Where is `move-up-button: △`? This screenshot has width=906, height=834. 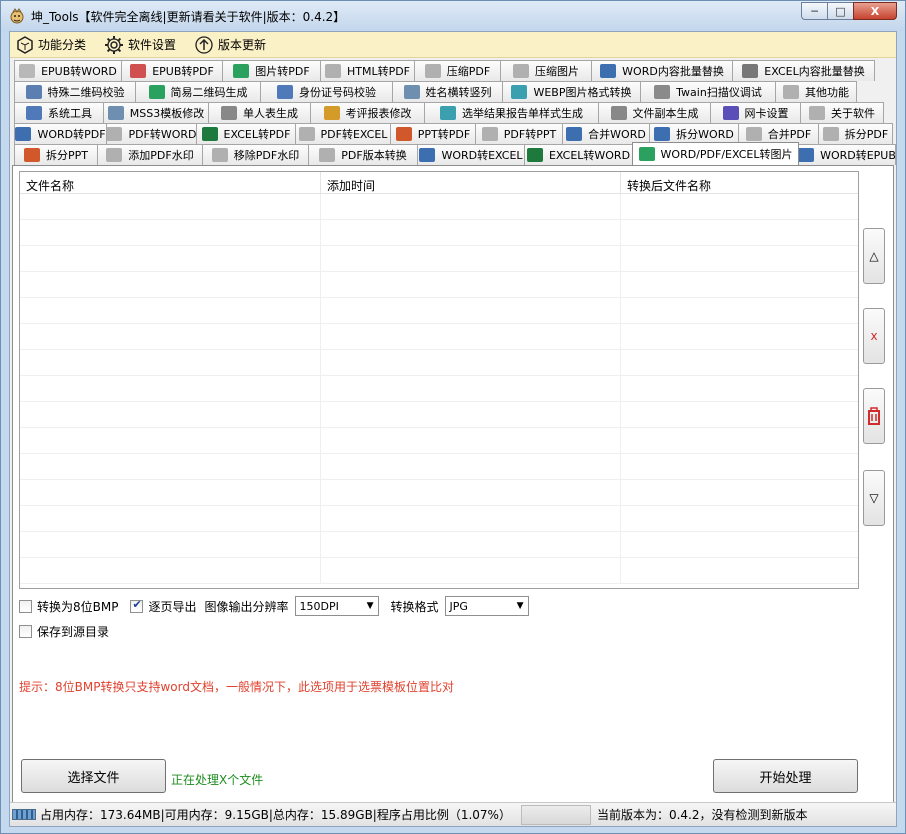 move-up-button: △ is located at coordinates (874, 256).